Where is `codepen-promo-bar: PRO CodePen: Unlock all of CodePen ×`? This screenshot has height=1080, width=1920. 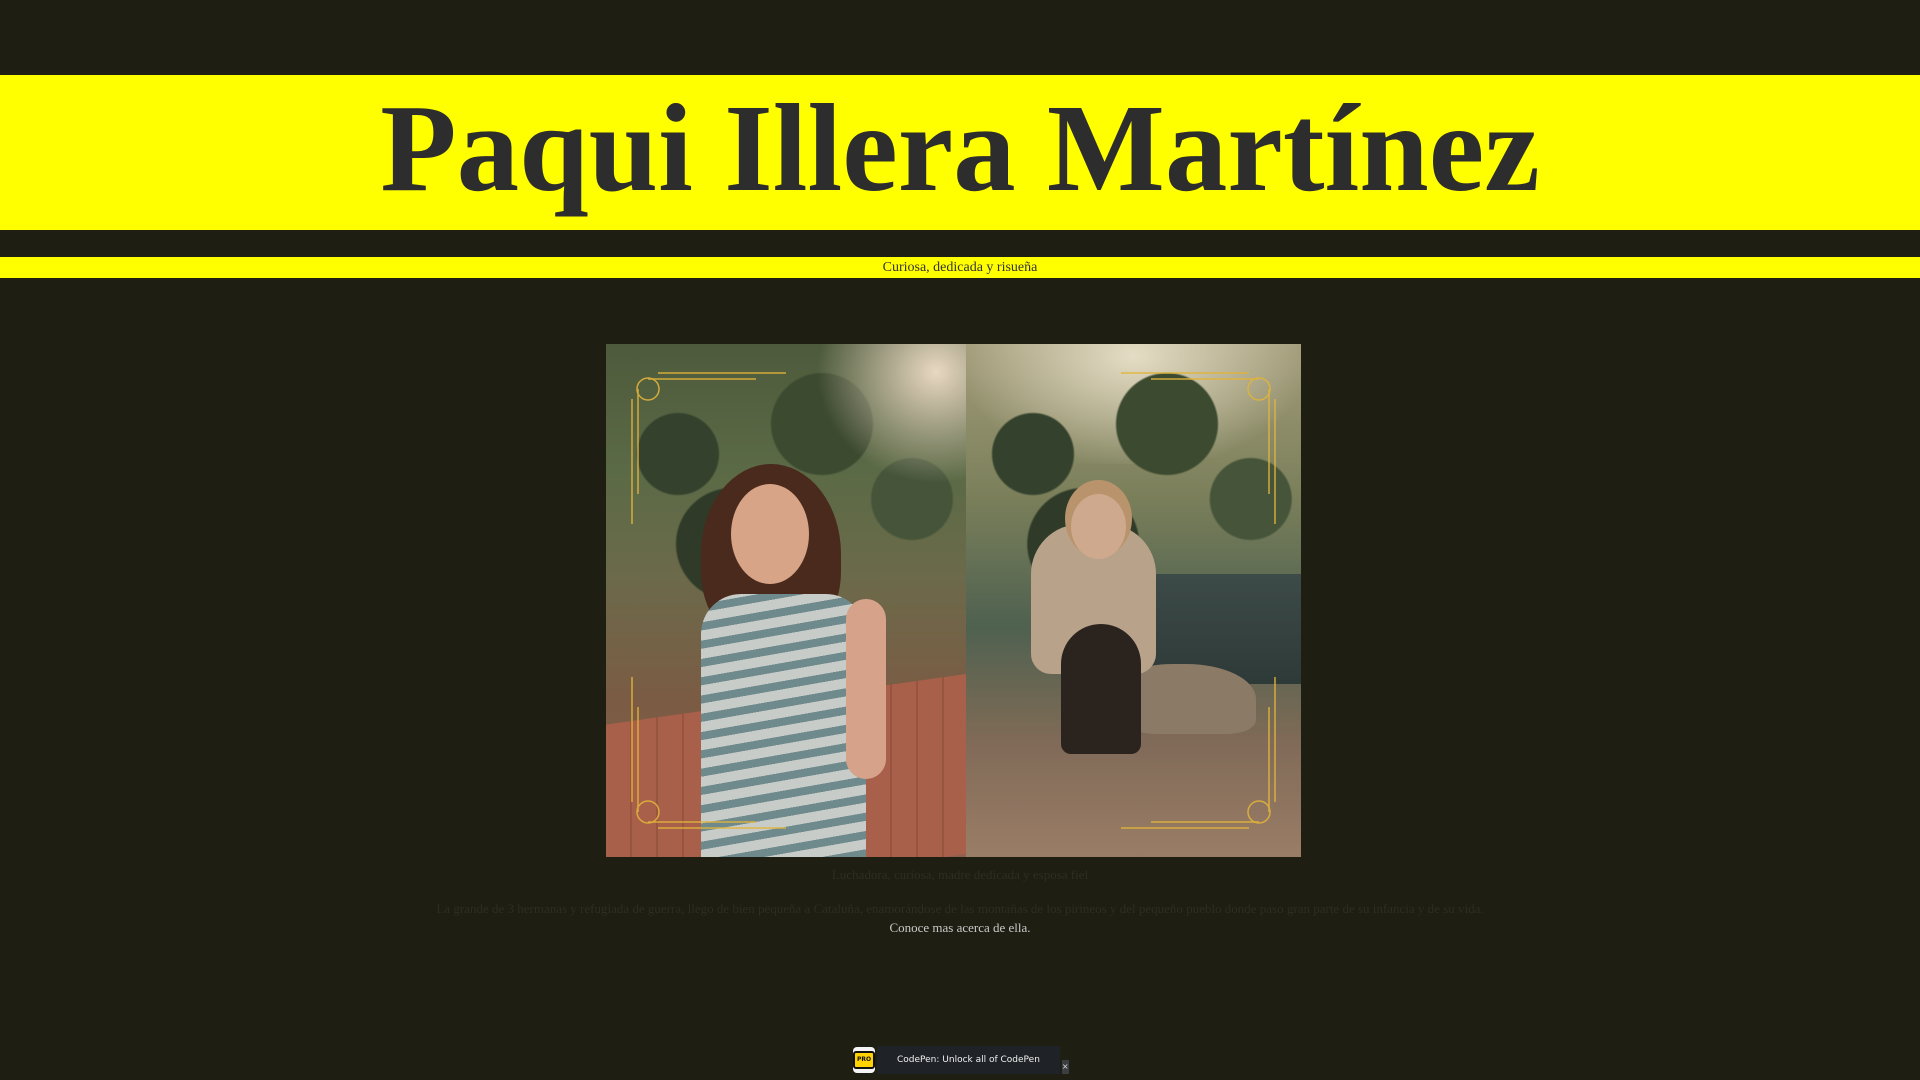
codepen-promo-bar: PRO CodePen: Unlock all of CodePen × is located at coordinates (961, 1060).